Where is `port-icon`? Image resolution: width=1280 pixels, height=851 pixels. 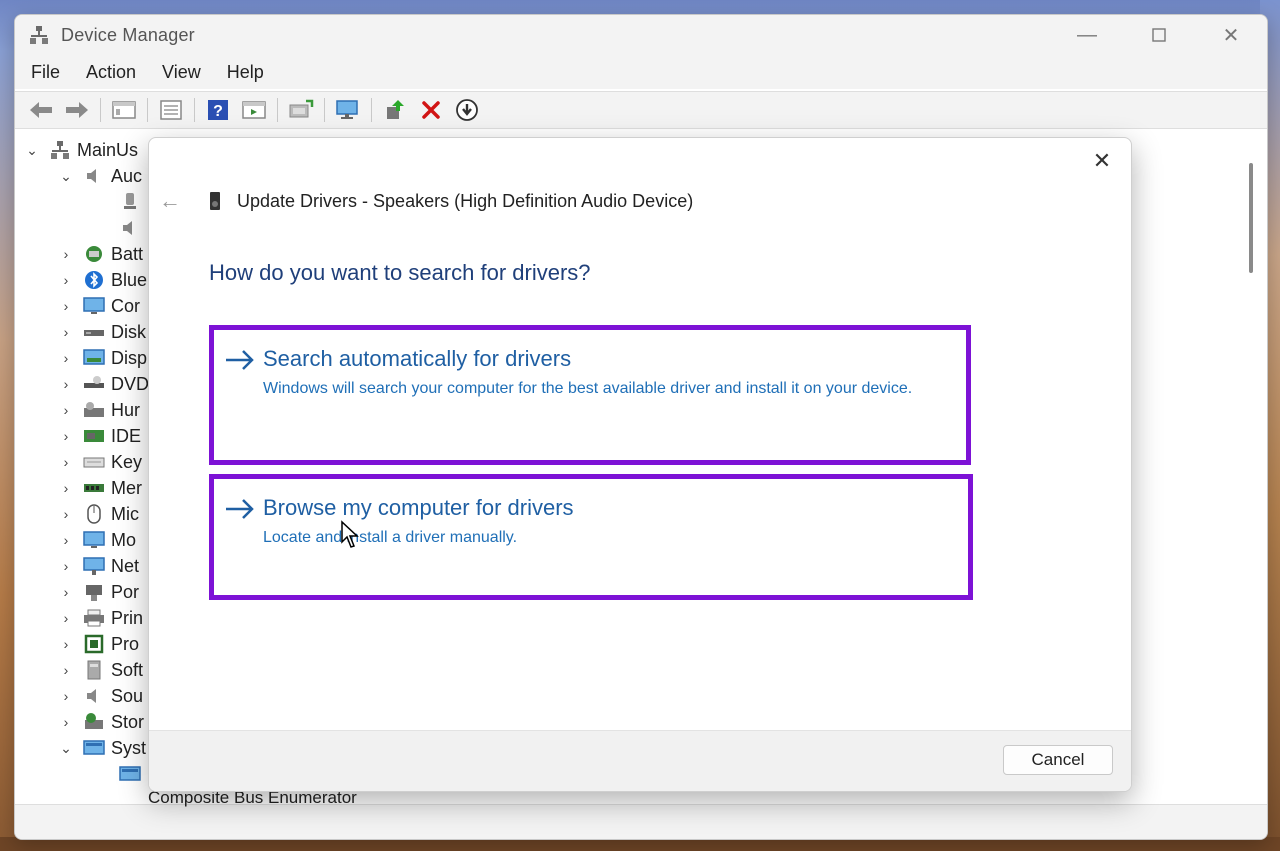
port-icon is located at coordinates (94, 592).